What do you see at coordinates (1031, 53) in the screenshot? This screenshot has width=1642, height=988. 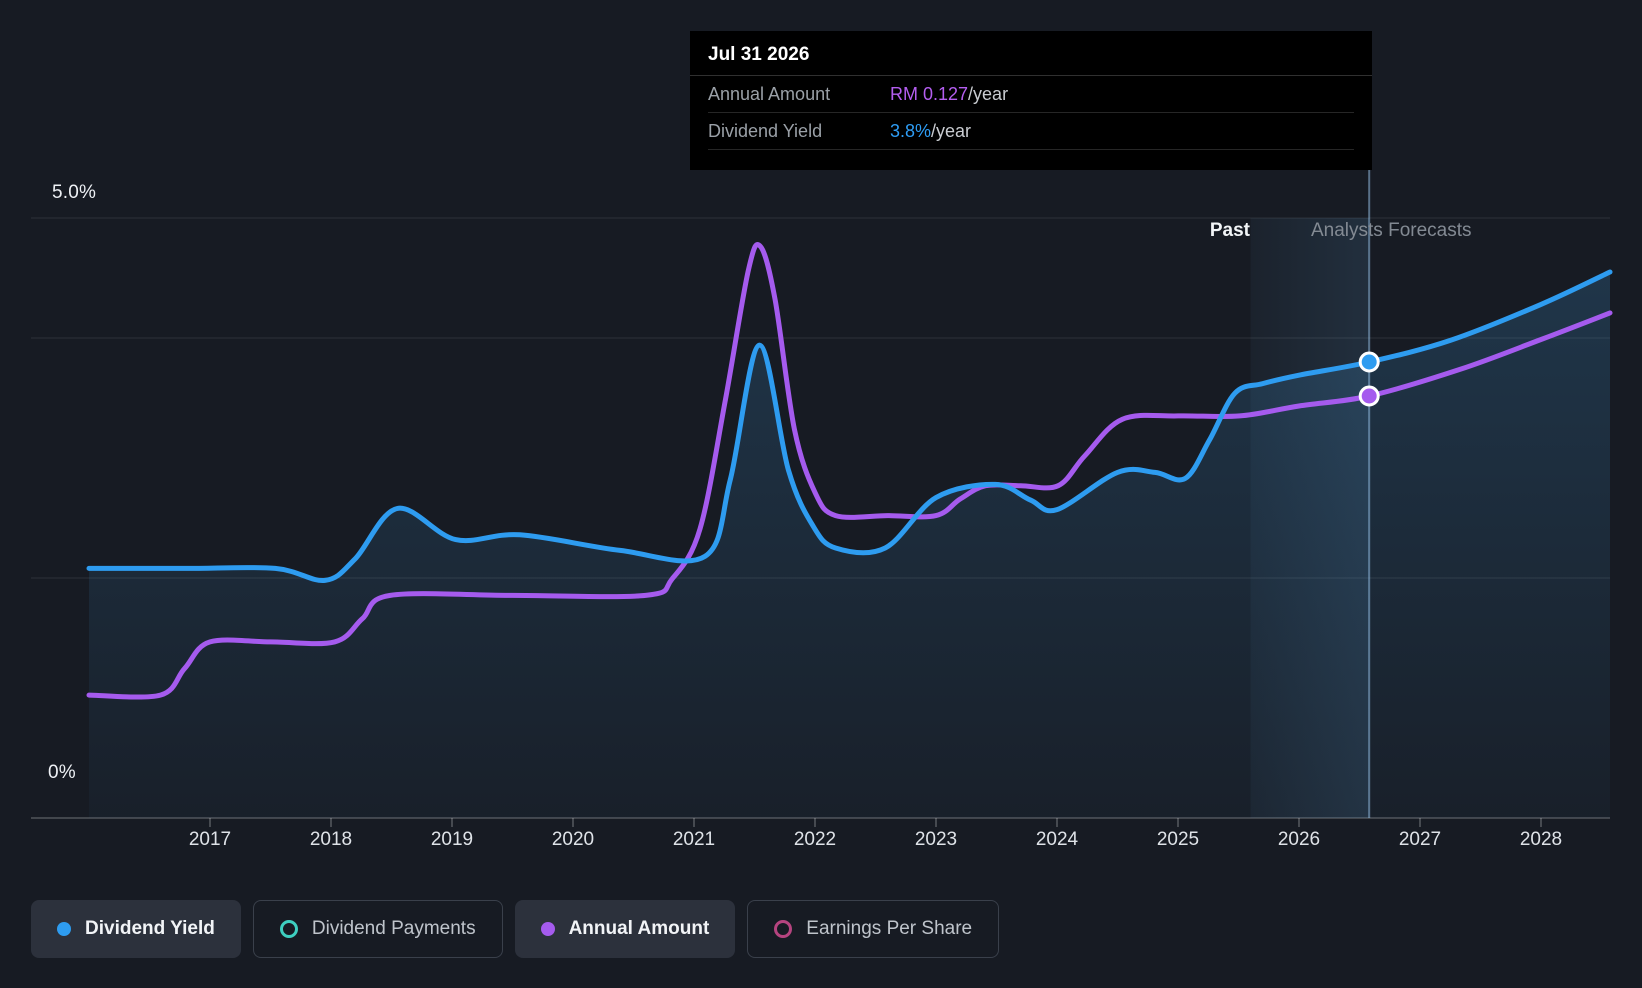 I see `tooltip-date: Jul 31 2026` at bounding box center [1031, 53].